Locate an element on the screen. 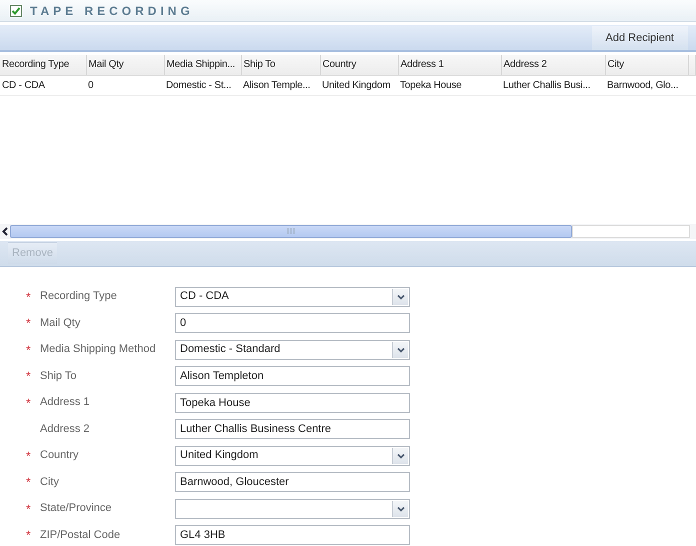 The image size is (696, 546). section-title: TAPE RECORDING is located at coordinates (112, 11).